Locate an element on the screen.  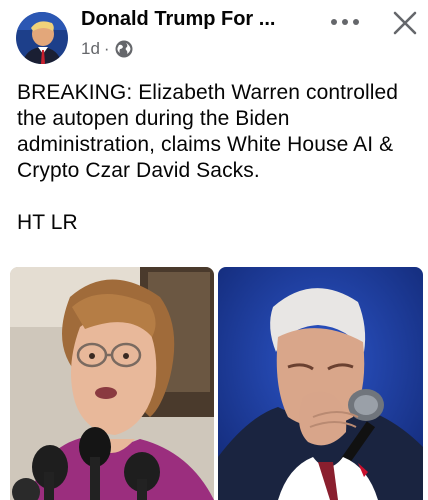
post-text-ht: HT LR is located at coordinates (47, 222).